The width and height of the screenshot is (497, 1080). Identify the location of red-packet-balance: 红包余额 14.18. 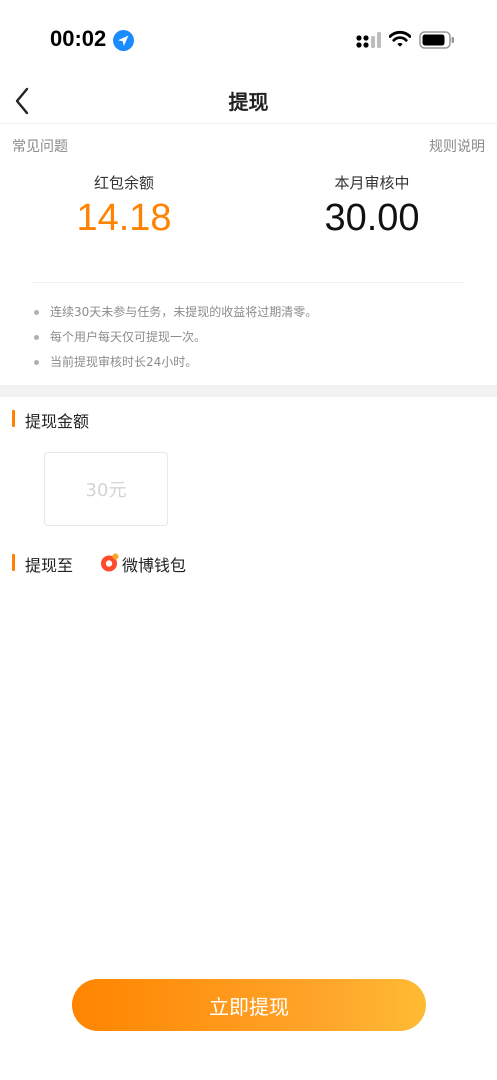
(124, 206).